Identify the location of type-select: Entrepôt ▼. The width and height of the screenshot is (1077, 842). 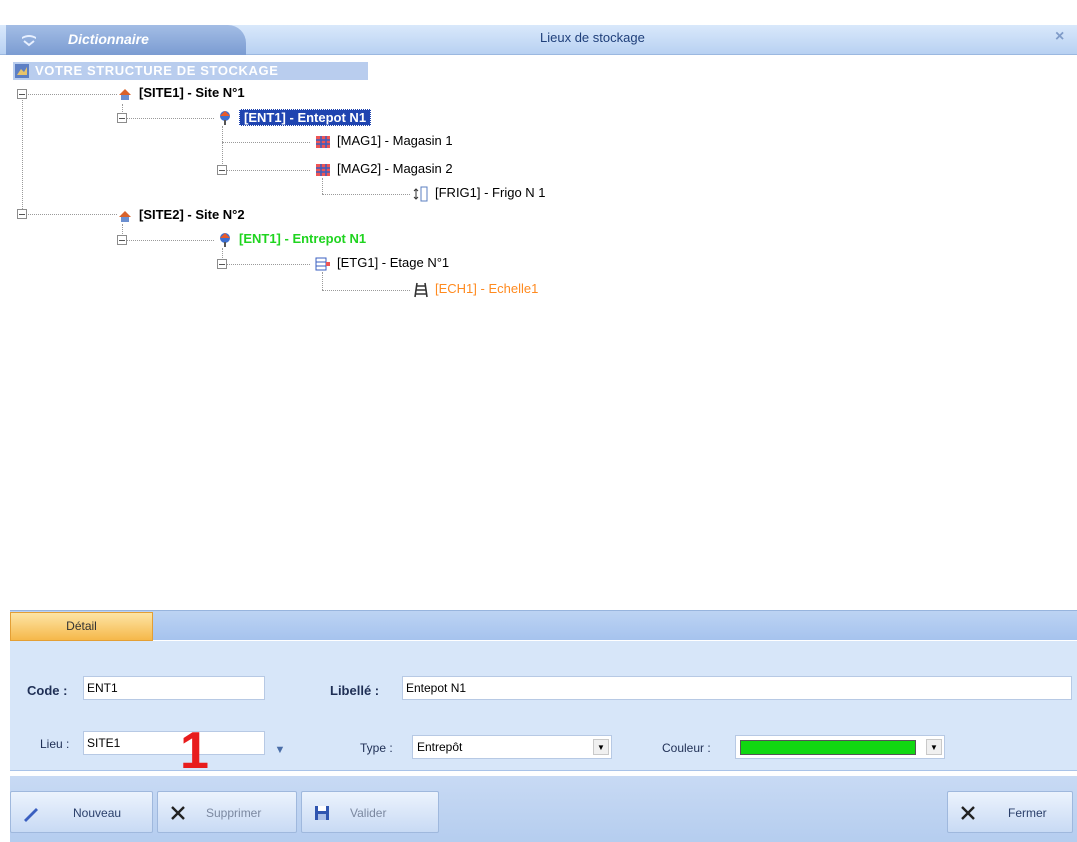
(512, 747).